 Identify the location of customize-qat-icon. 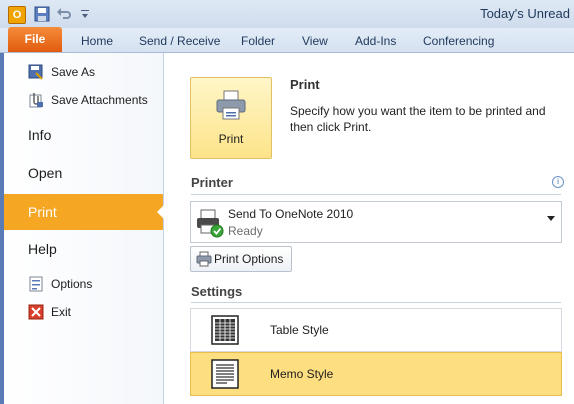
(85, 14).